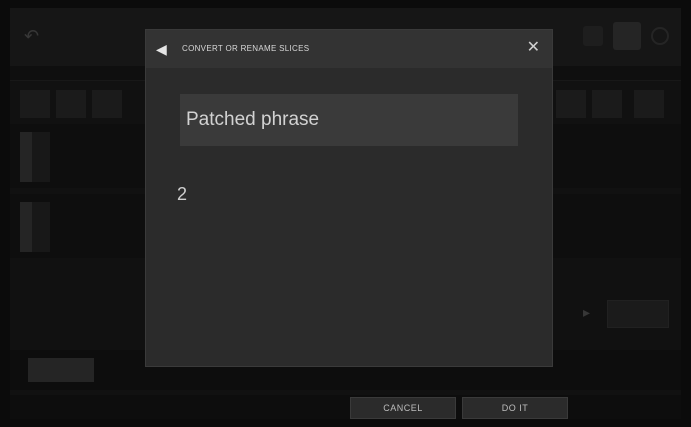 Image resolution: width=691 pixels, height=427 pixels. I want to click on footer-bar: CANCEL DO IT, so click(345, 407).